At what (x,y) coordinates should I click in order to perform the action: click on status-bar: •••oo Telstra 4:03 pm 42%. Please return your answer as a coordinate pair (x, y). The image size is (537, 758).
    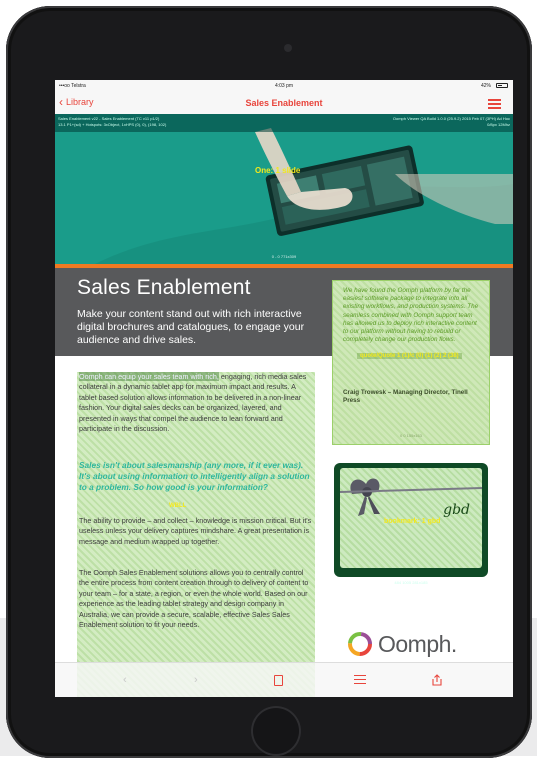
    Looking at the image, I should click on (284, 86).